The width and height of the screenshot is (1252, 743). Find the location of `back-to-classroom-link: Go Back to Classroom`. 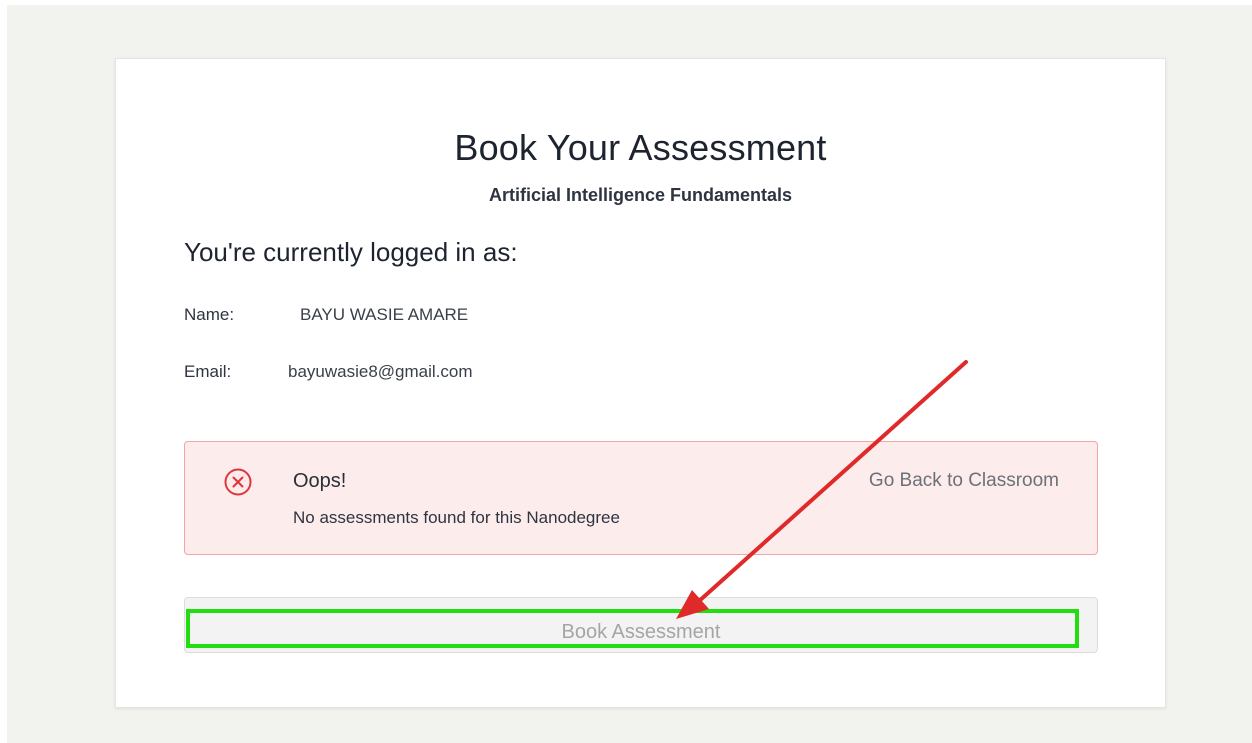

back-to-classroom-link: Go Back to Classroom is located at coordinates (964, 481).